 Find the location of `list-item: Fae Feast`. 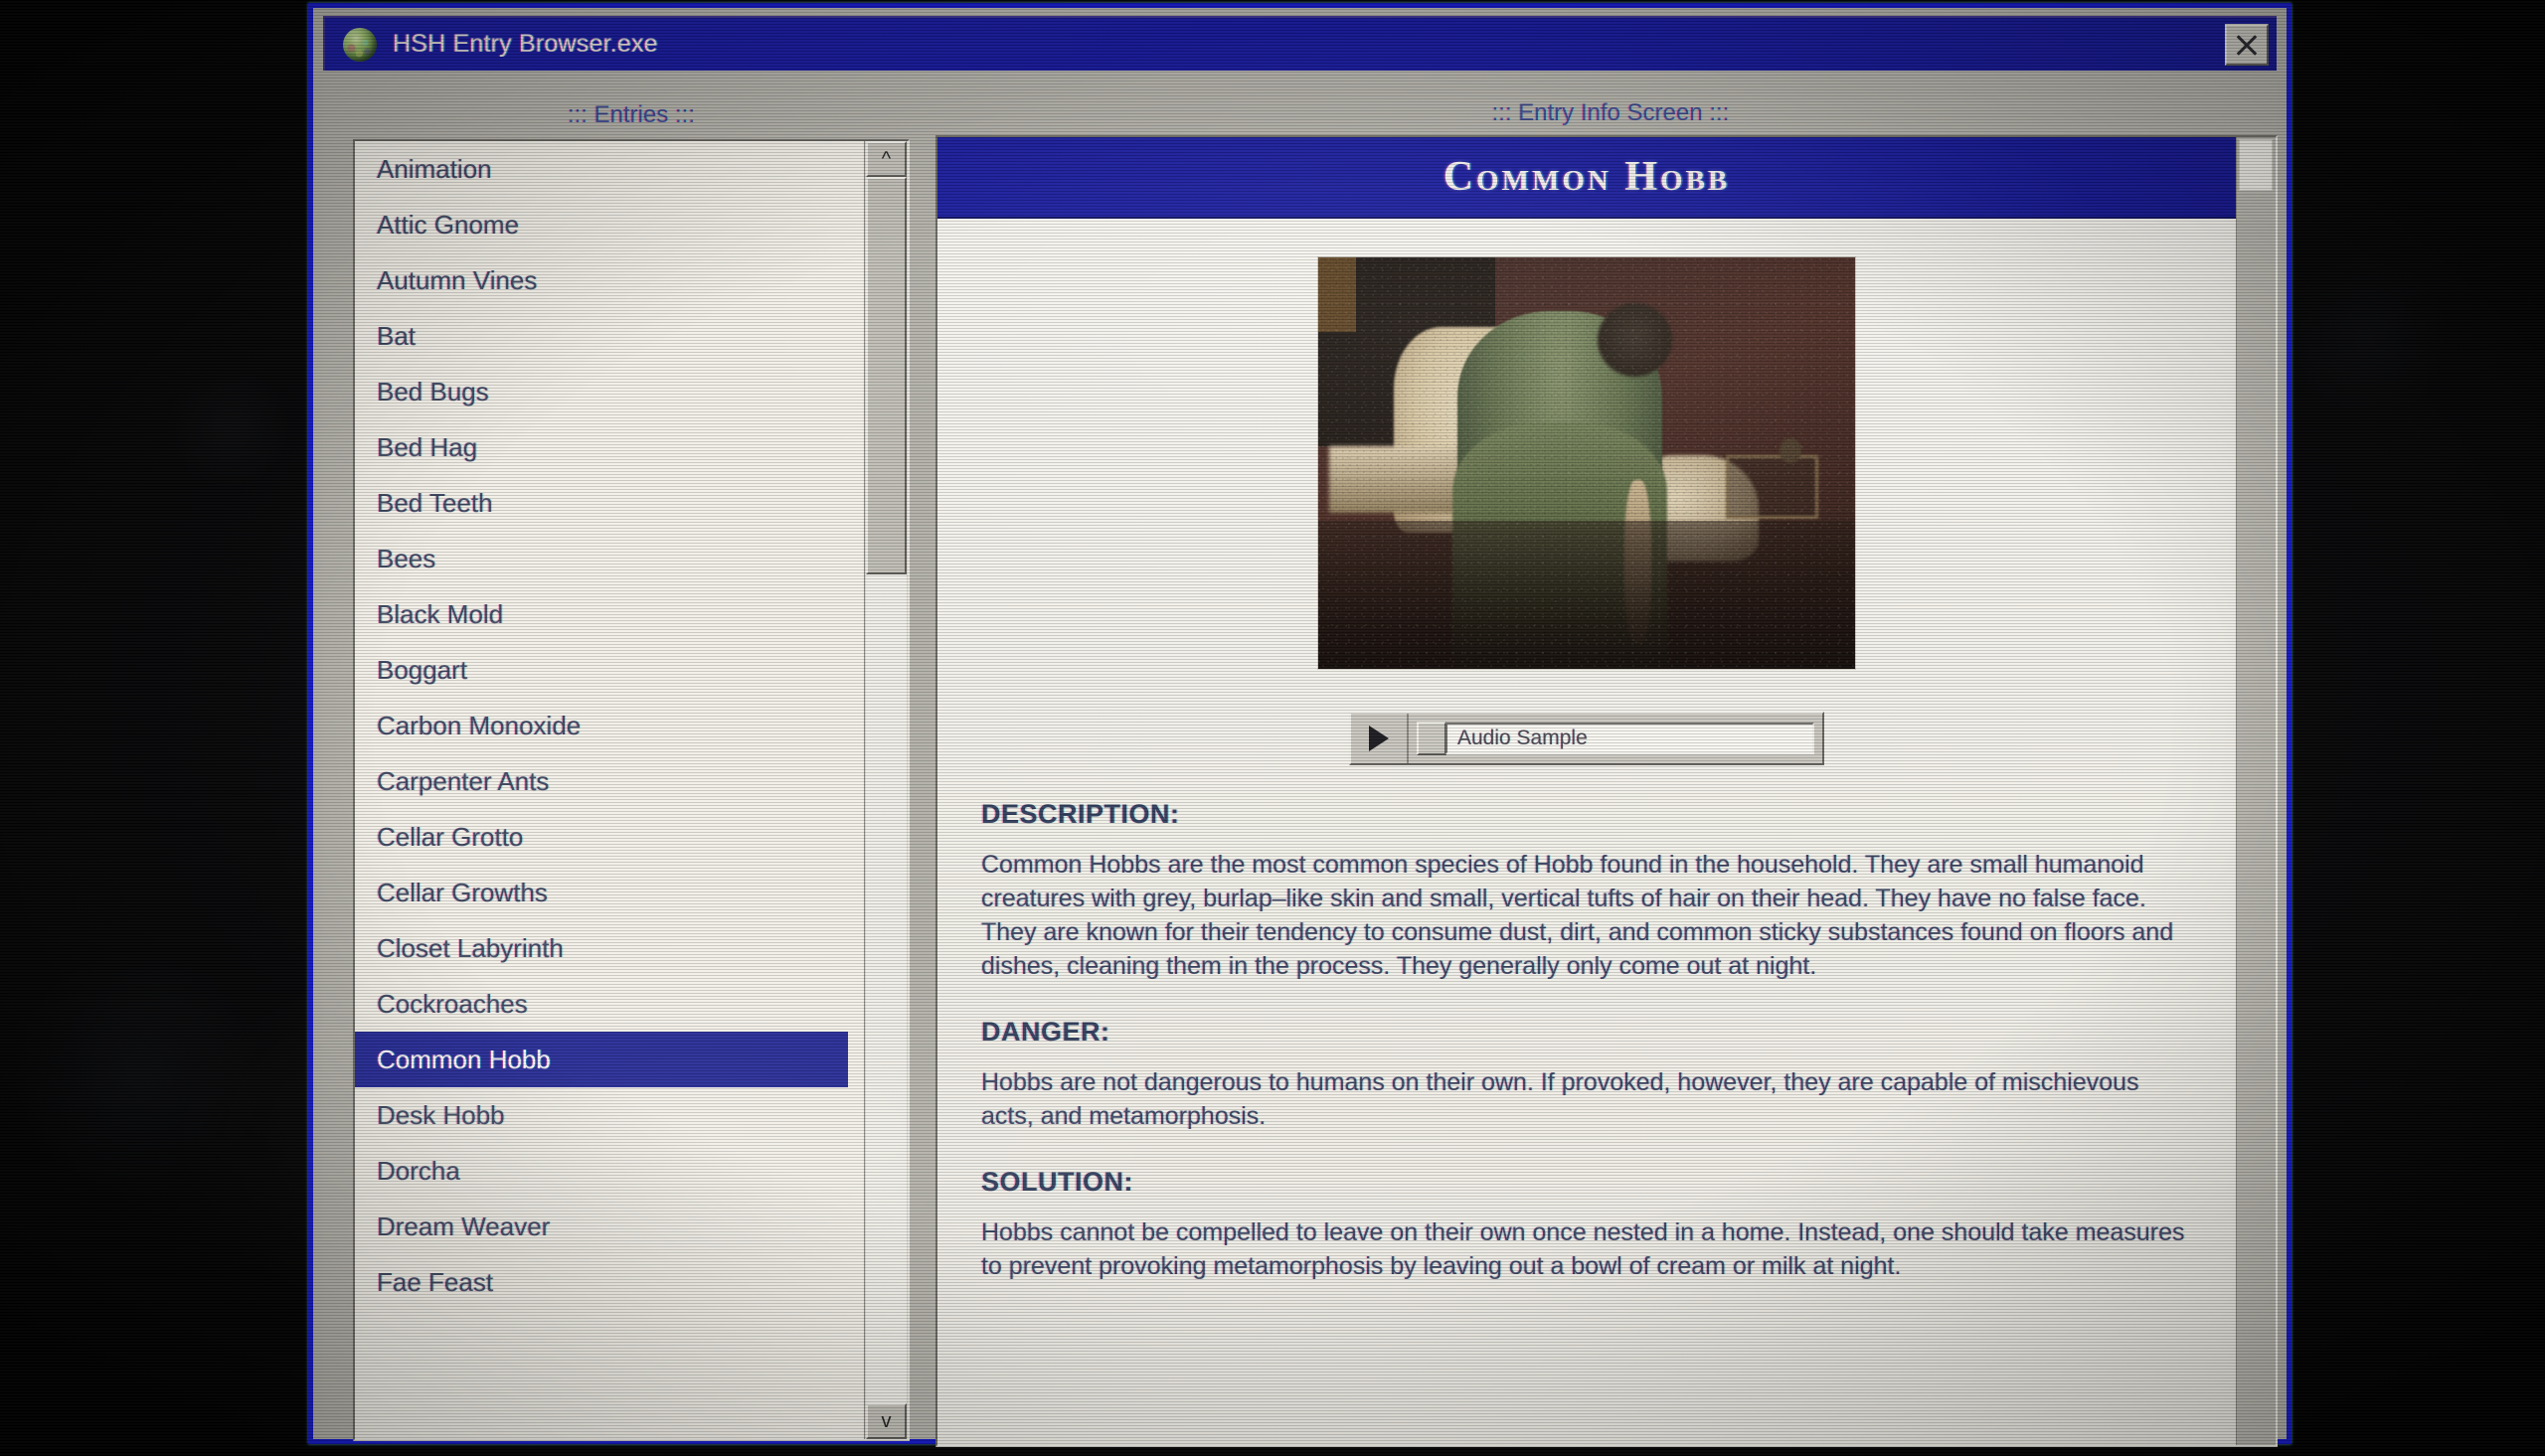

list-item: Fae Feast is located at coordinates (609, 1282).